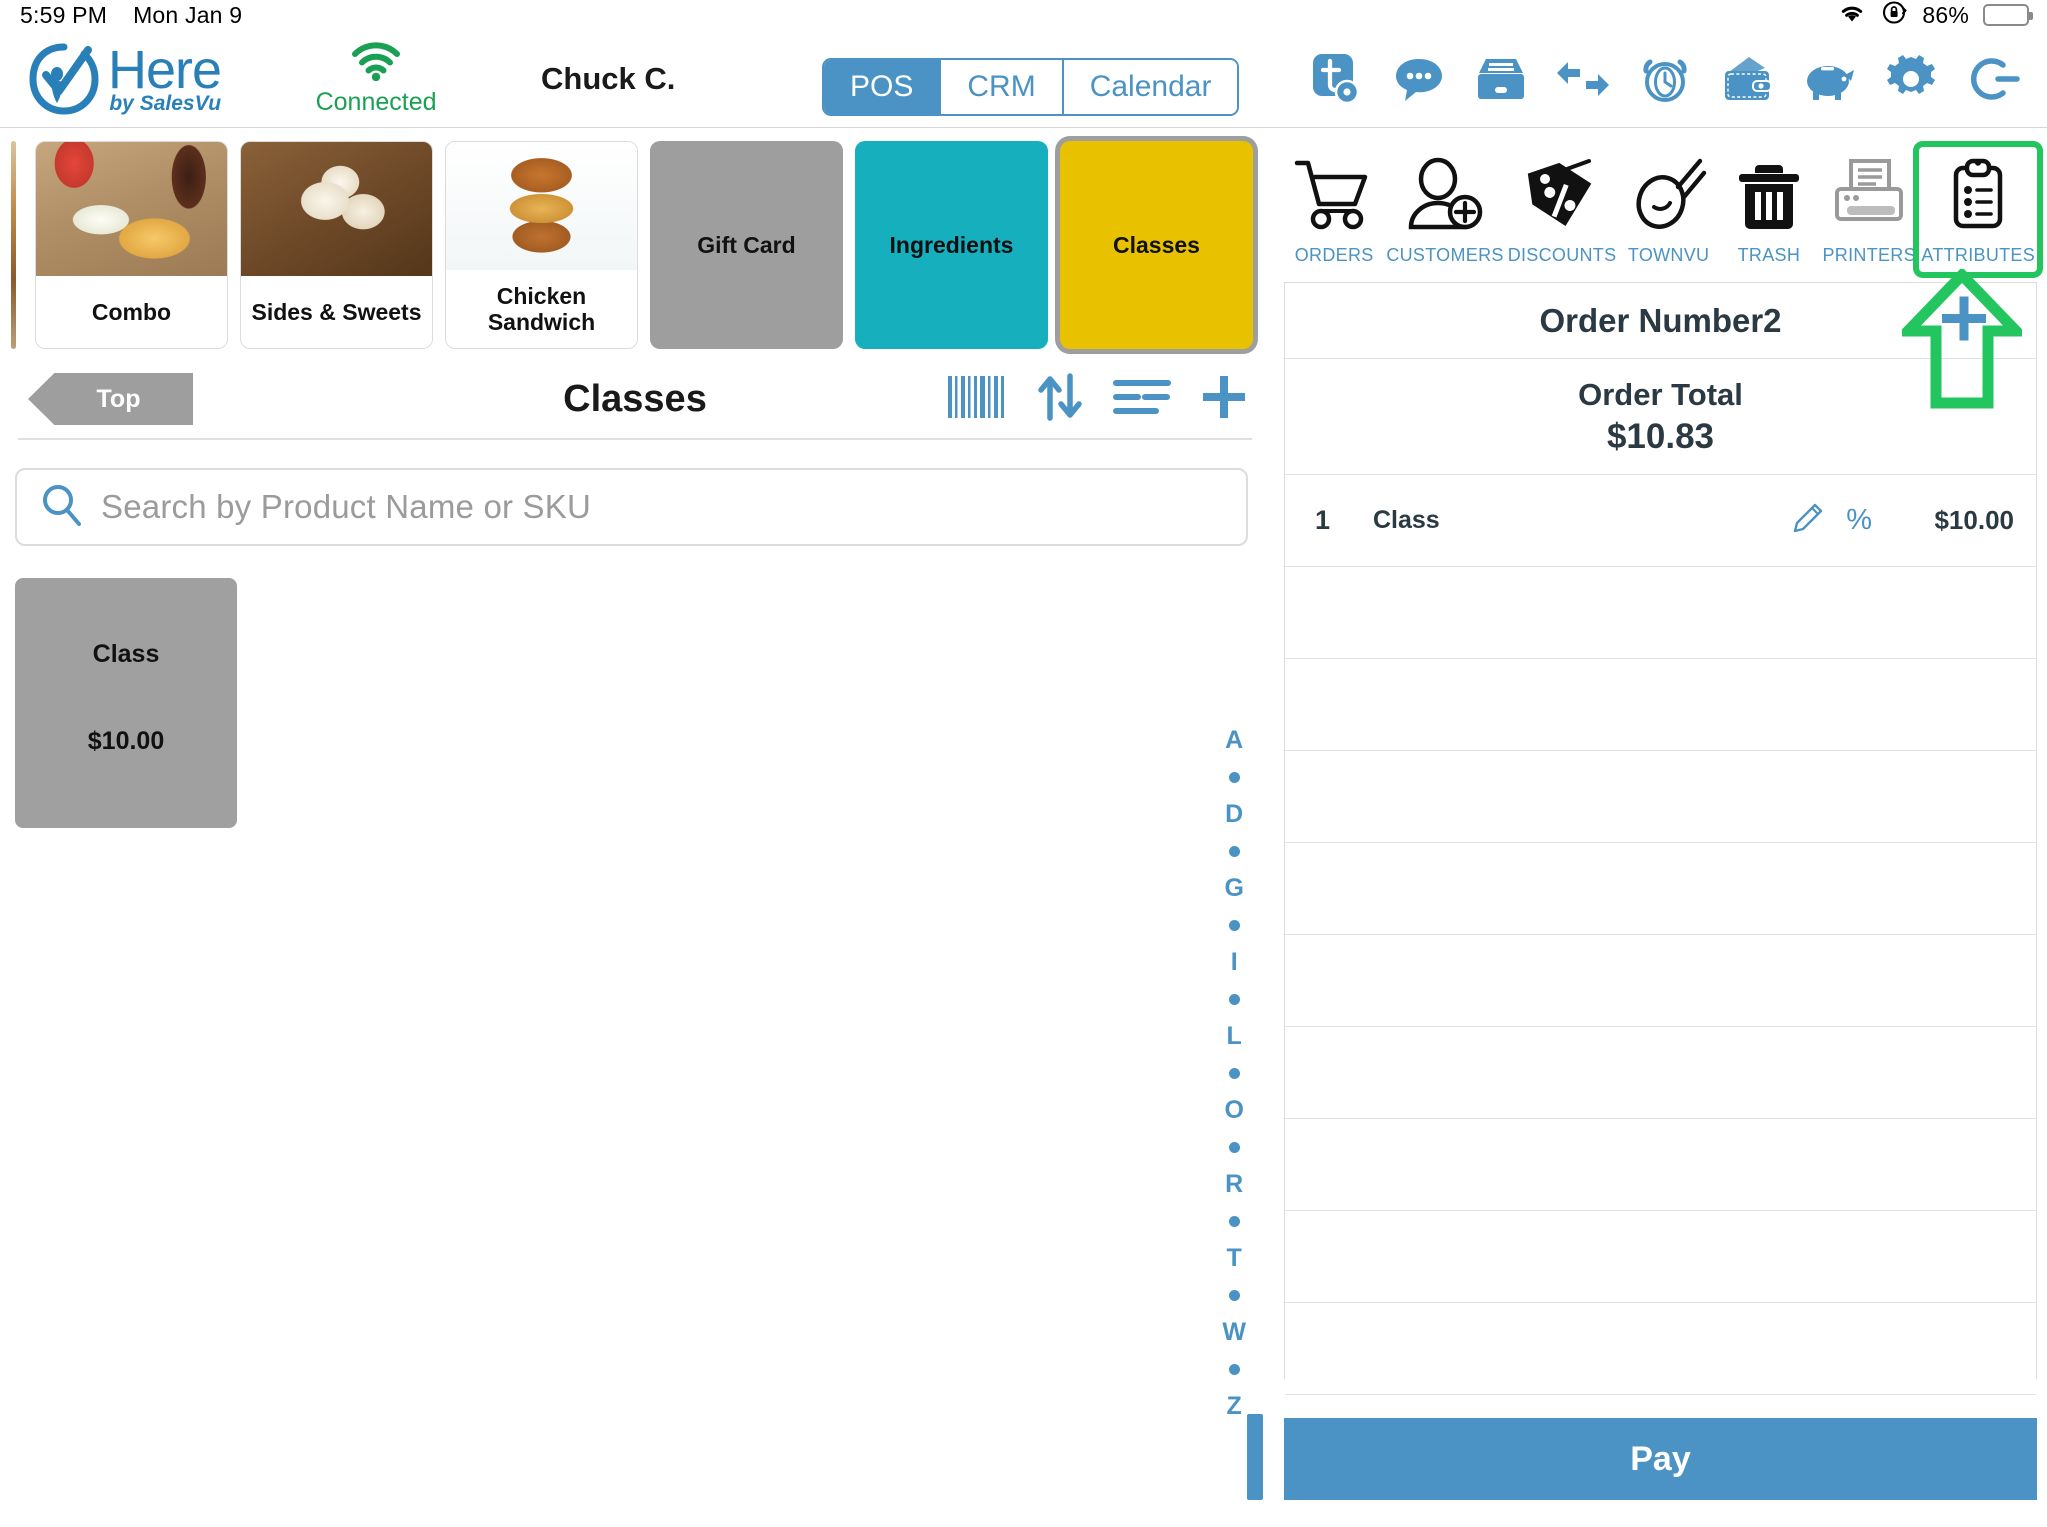 Image resolution: width=2047 pixels, height=1527 pixels. I want to click on percent-icon: %, so click(1859, 520).